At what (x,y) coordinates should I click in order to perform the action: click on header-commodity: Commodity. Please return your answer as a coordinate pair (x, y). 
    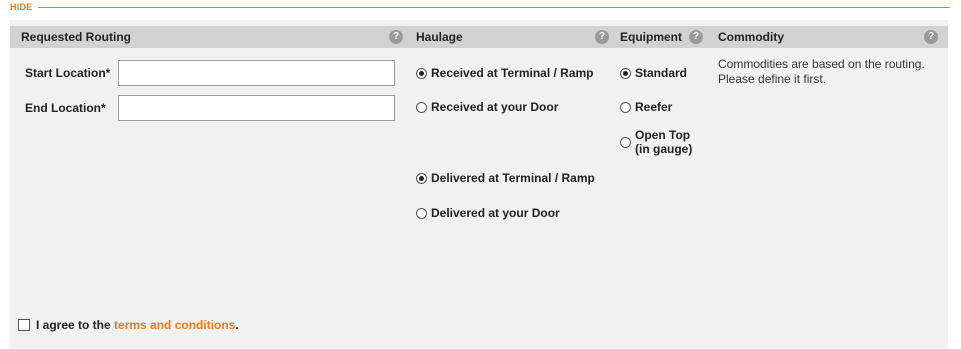
    Looking at the image, I should click on (751, 37).